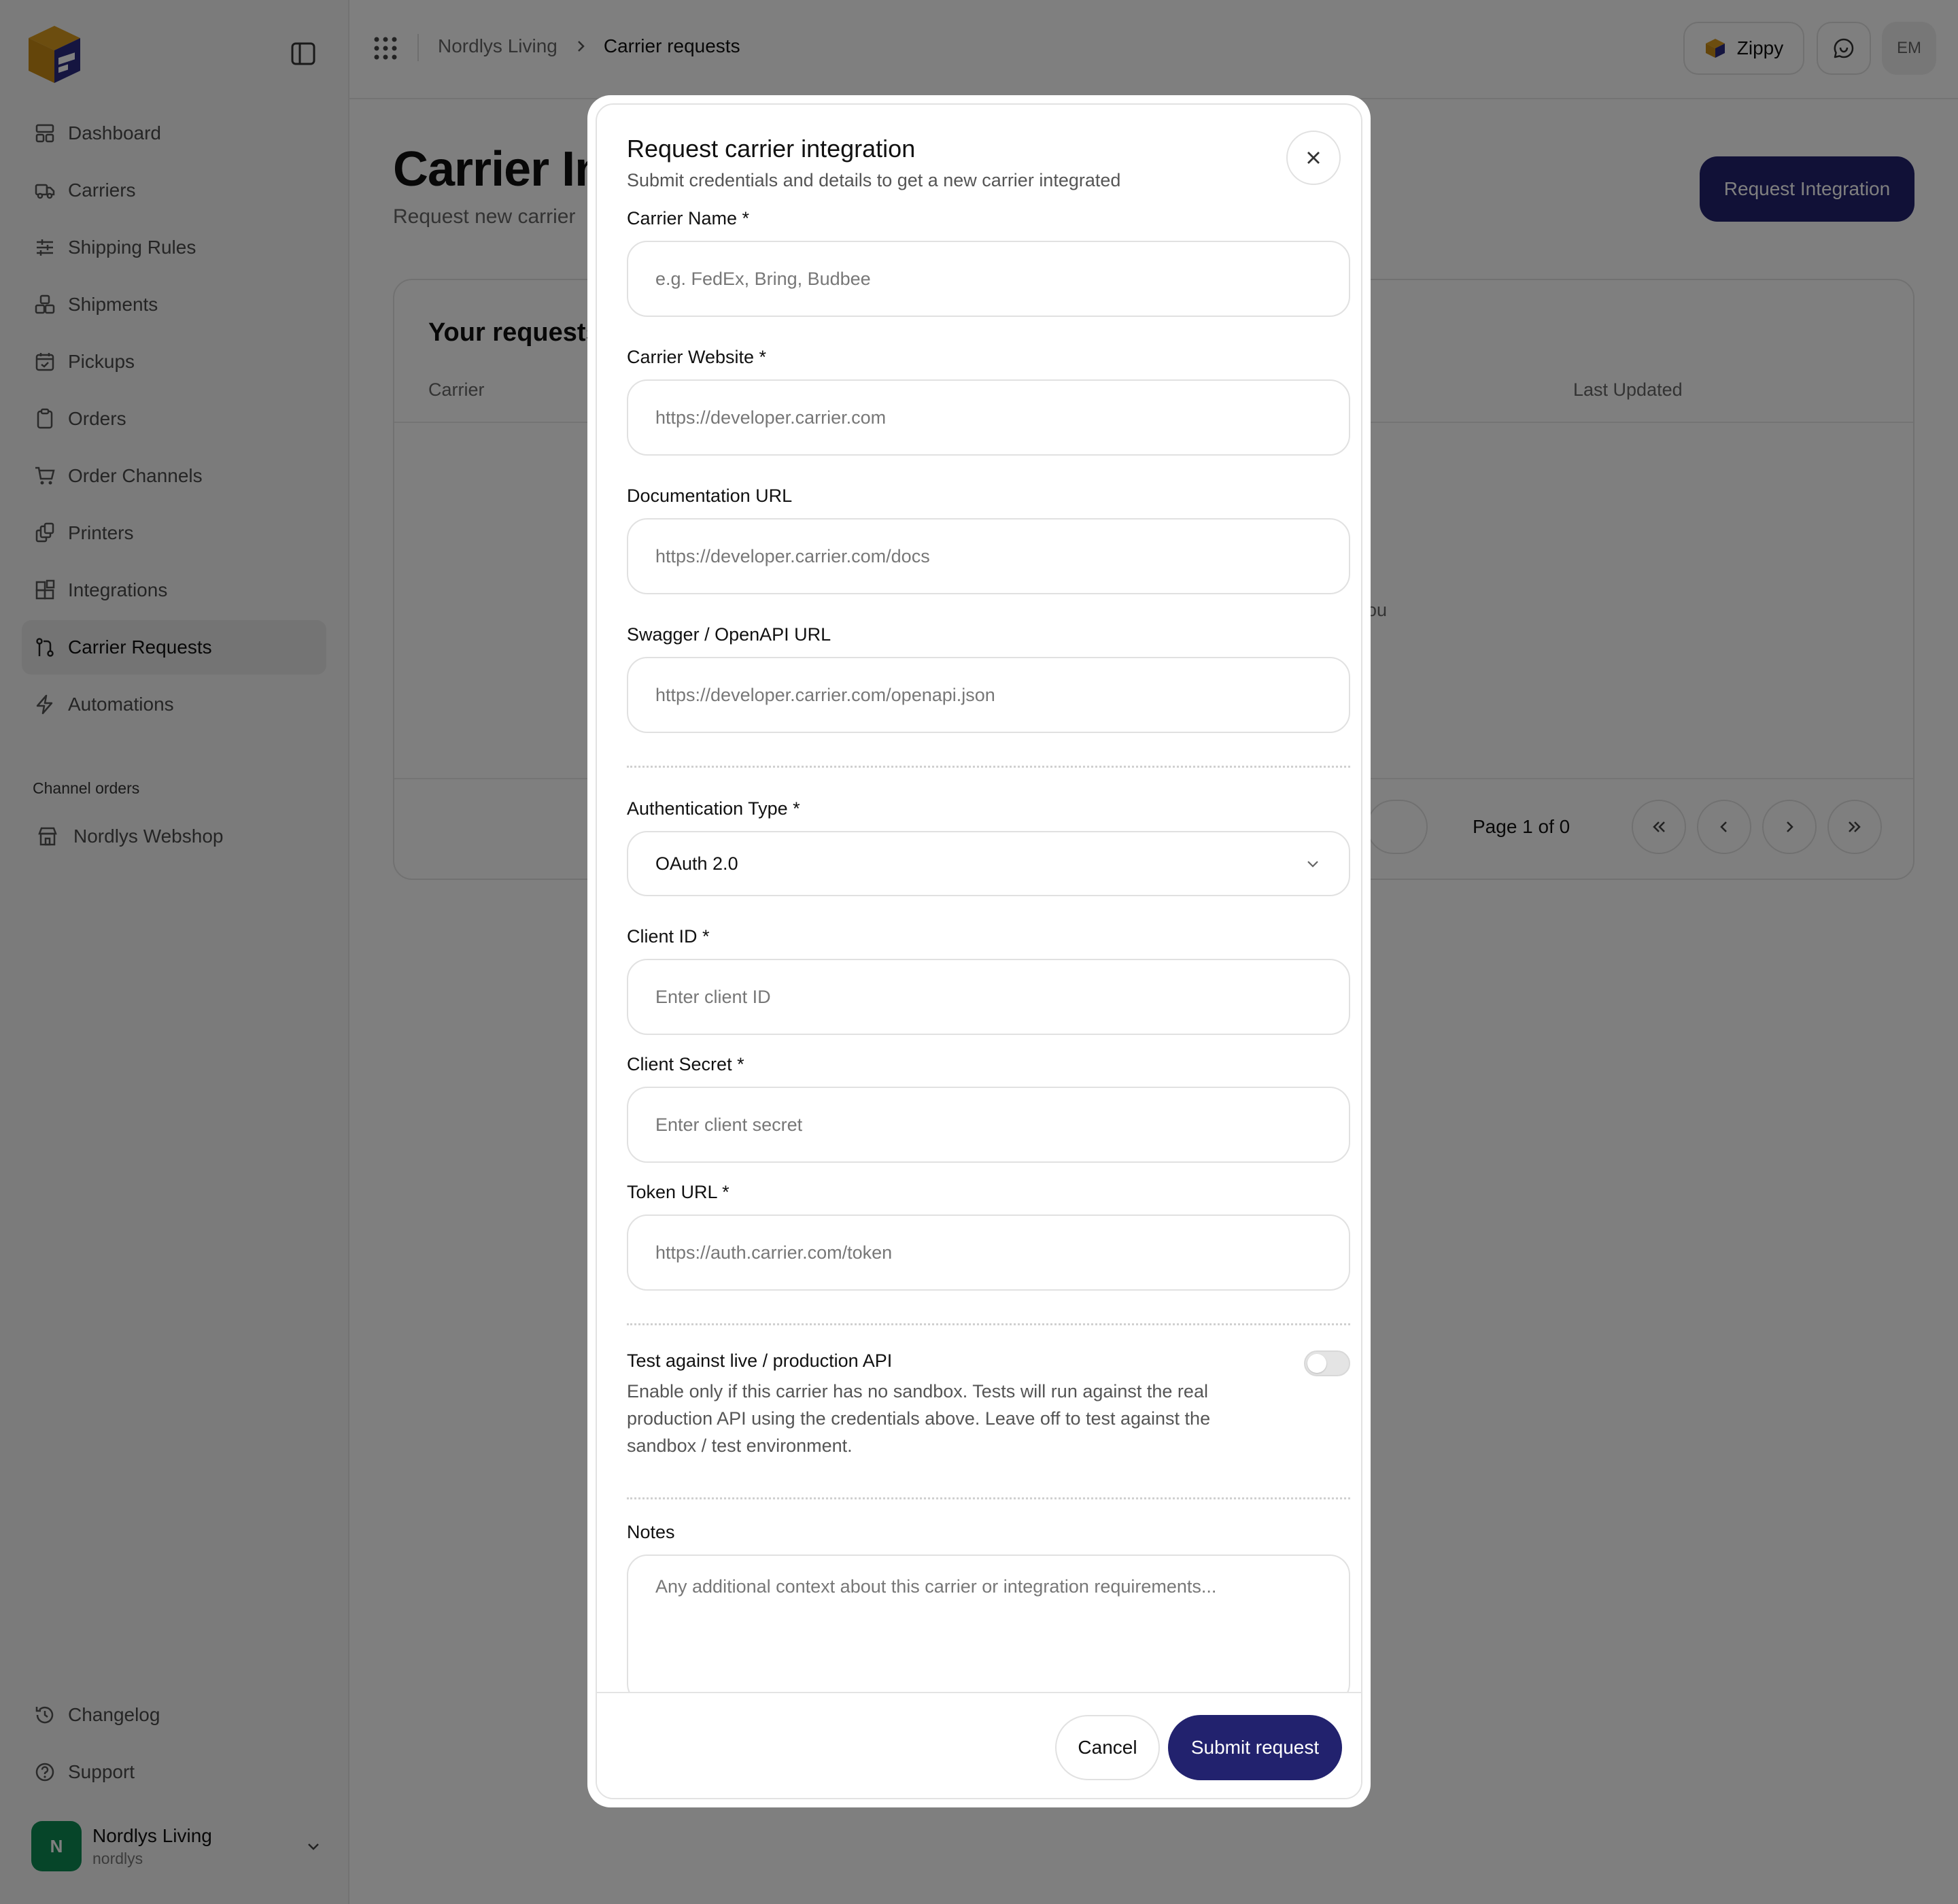 The width and height of the screenshot is (1958, 1904). What do you see at coordinates (678, 1192) in the screenshot?
I see `token-url-label: Token URL *` at bounding box center [678, 1192].